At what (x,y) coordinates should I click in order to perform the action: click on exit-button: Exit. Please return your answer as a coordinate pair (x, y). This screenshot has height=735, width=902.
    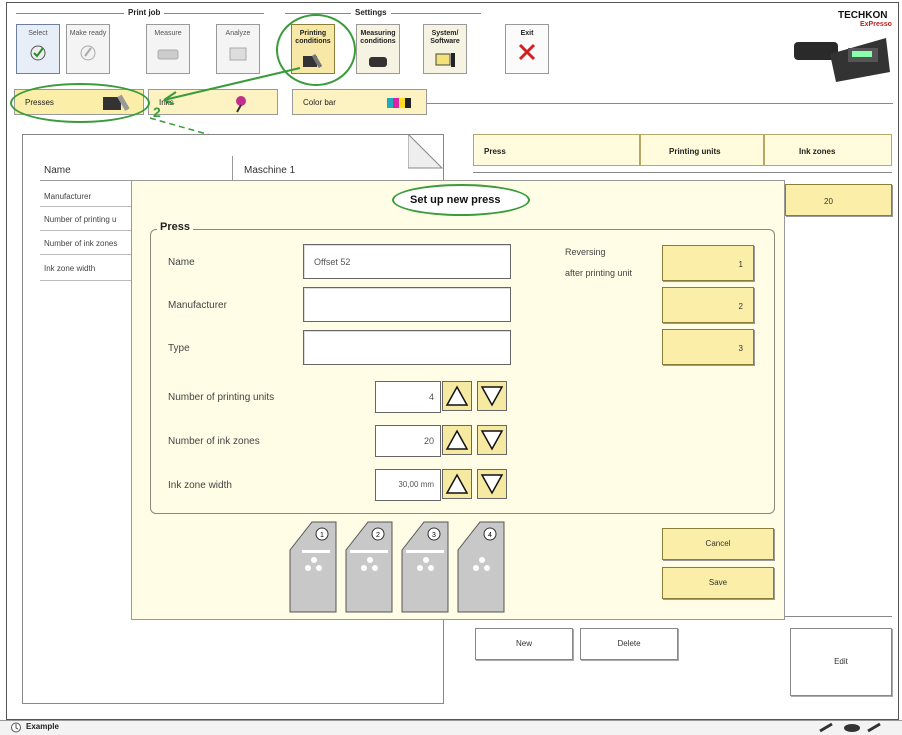
    Looking at the image, I should click on (527, 49).